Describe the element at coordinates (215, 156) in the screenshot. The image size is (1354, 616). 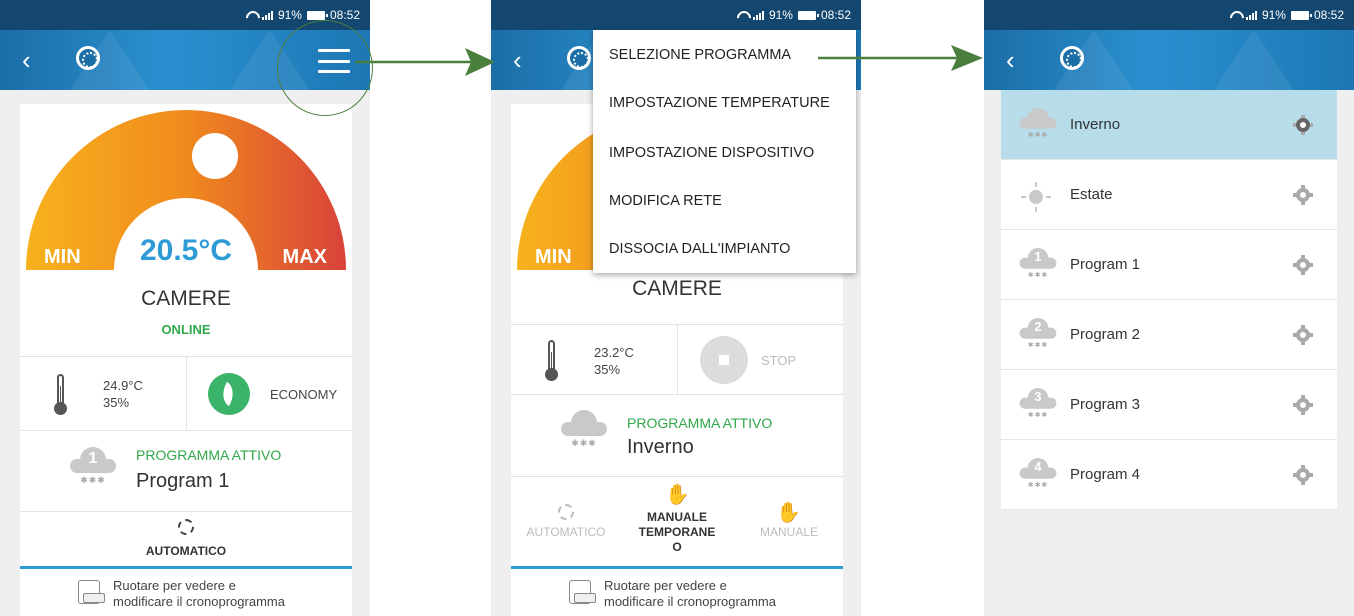
I see `gauge-knob` at that location.